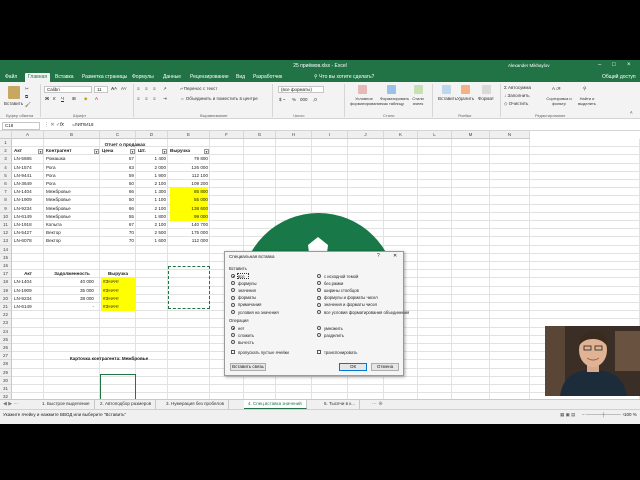 The width and height of the screenshot is (640, 480). I want to click on sort-filter-button: Сортировка и фильтр, so click(559, 101).